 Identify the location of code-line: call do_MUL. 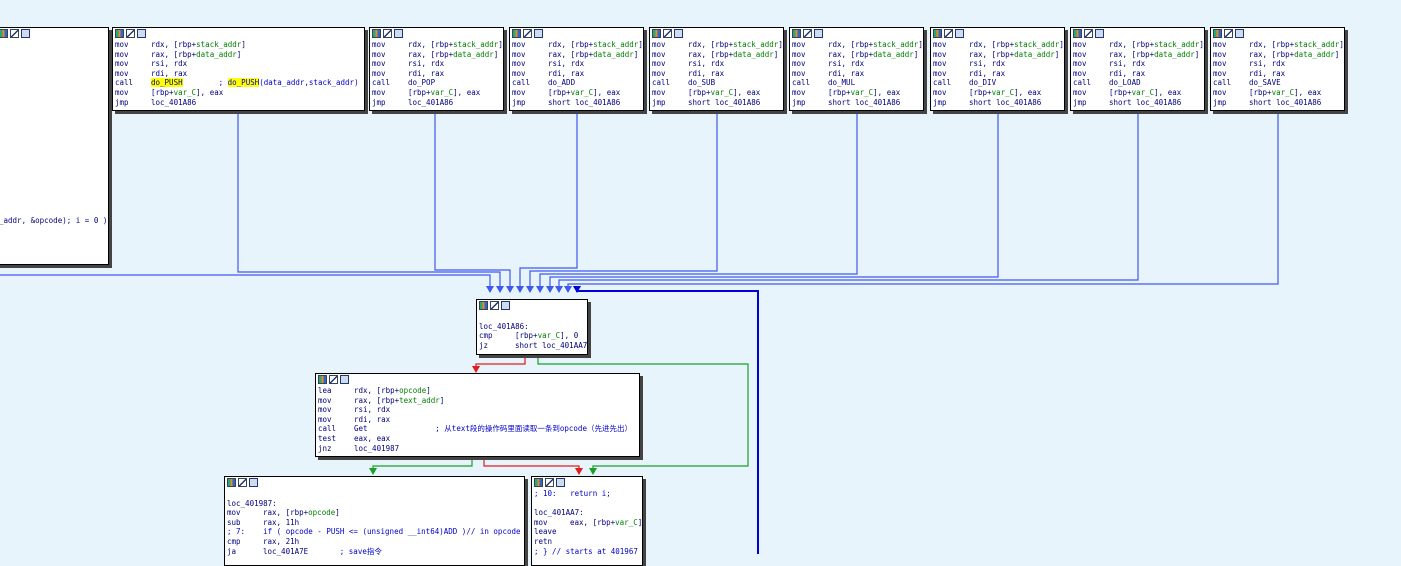
(856, 83).